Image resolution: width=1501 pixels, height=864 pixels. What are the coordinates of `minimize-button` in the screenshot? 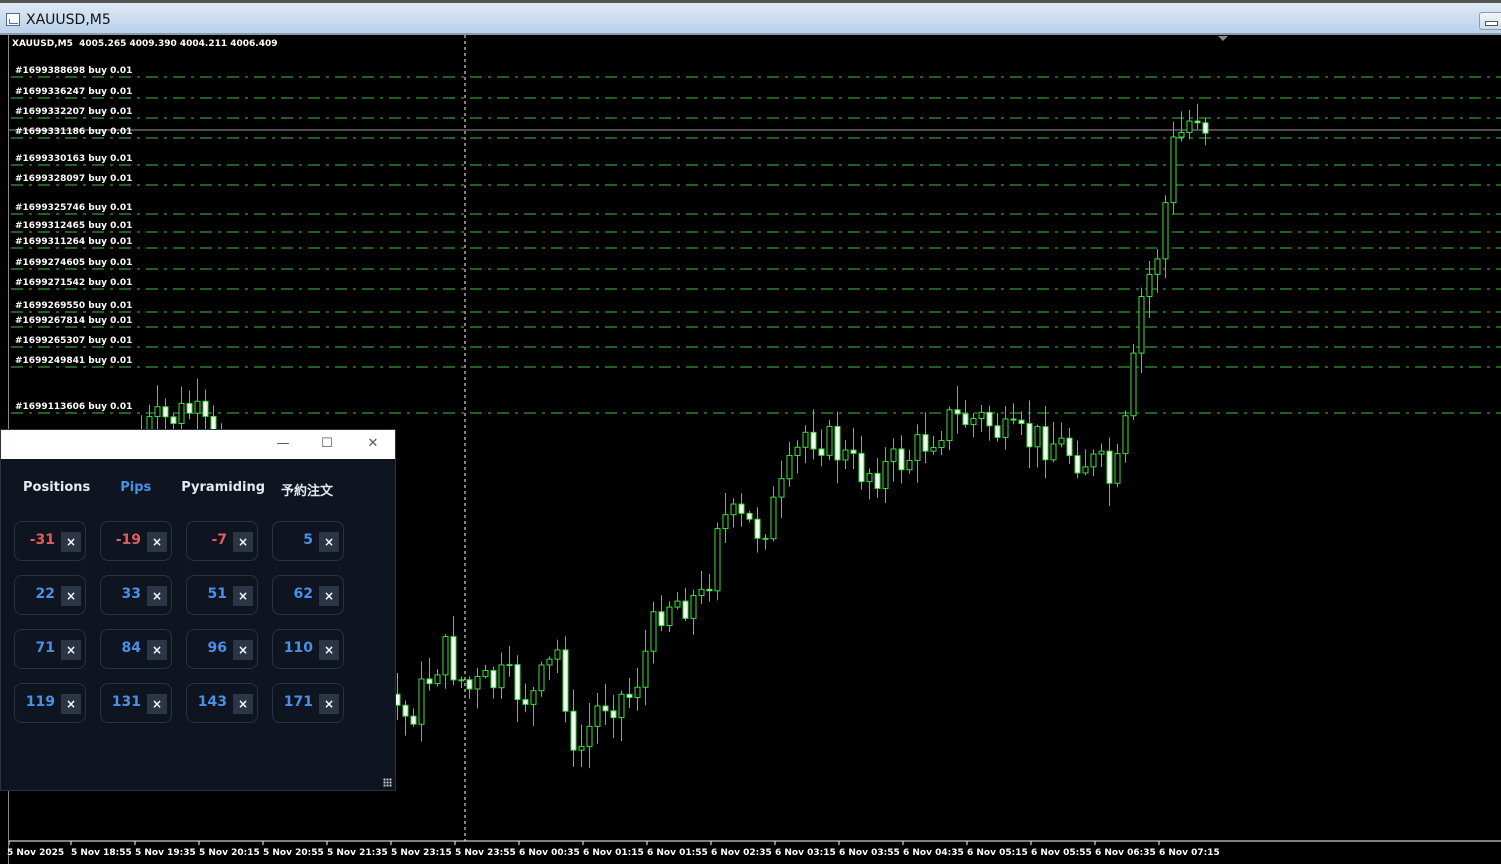 It's located at (1490, 21).